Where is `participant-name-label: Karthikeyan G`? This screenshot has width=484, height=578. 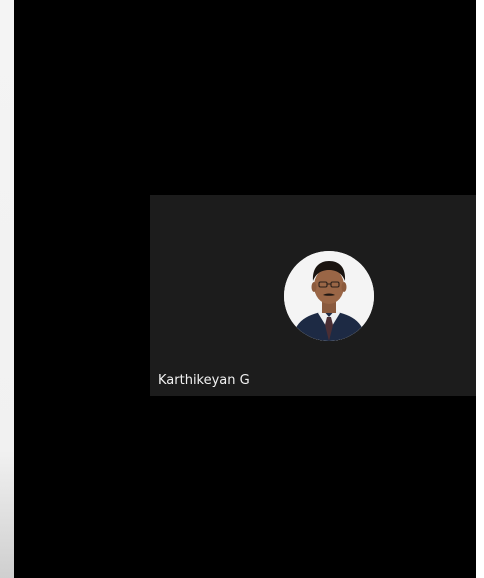 participant-name-label: Karthikeyan G is located at coordinates (204, 380).